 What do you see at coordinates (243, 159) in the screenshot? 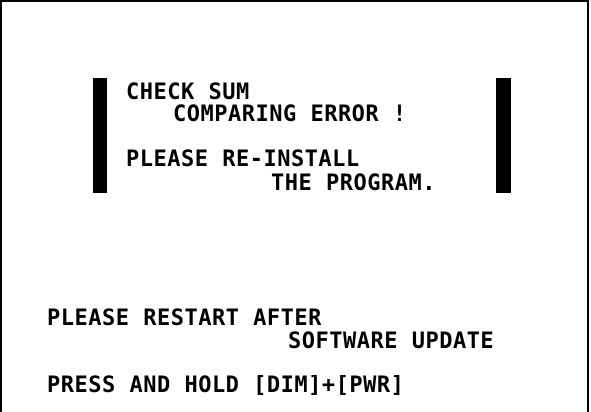
I see `reinstall-instruction: PLEASE RE-INSTALL` at bounding box center [243, 159].